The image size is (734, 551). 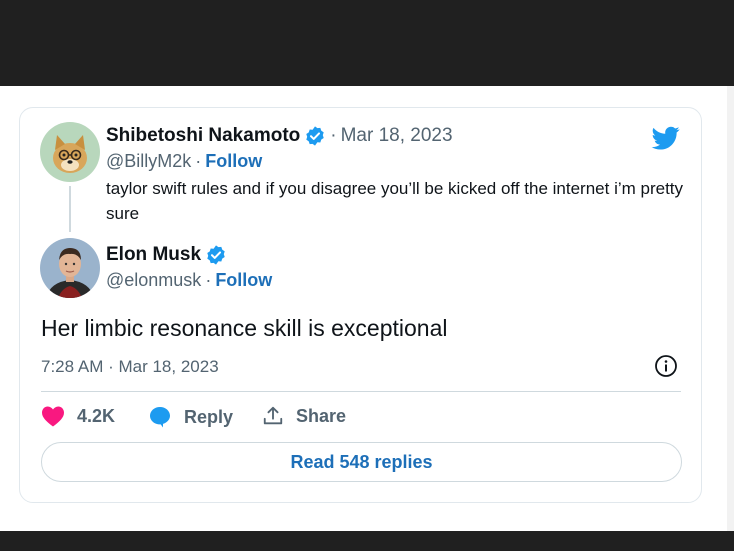 What do you see at coordinates (397, 136) in the screenshot?
I see `parent-tweet-date: Mar 18, 2023` at bounding box center [397, 136].